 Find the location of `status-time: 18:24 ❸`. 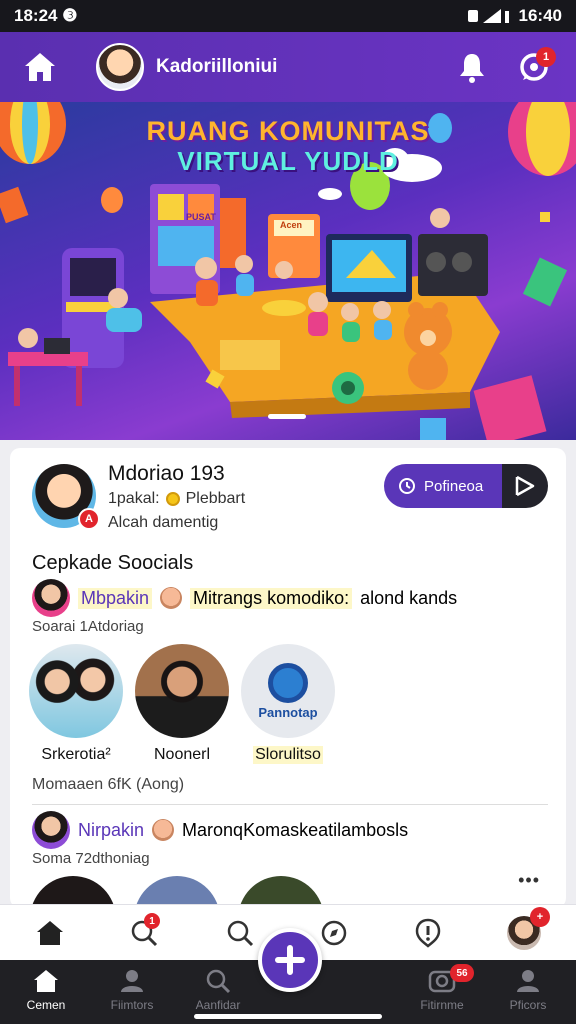

status-time: 18:24 ❸ is located at coordinates (46, 15).